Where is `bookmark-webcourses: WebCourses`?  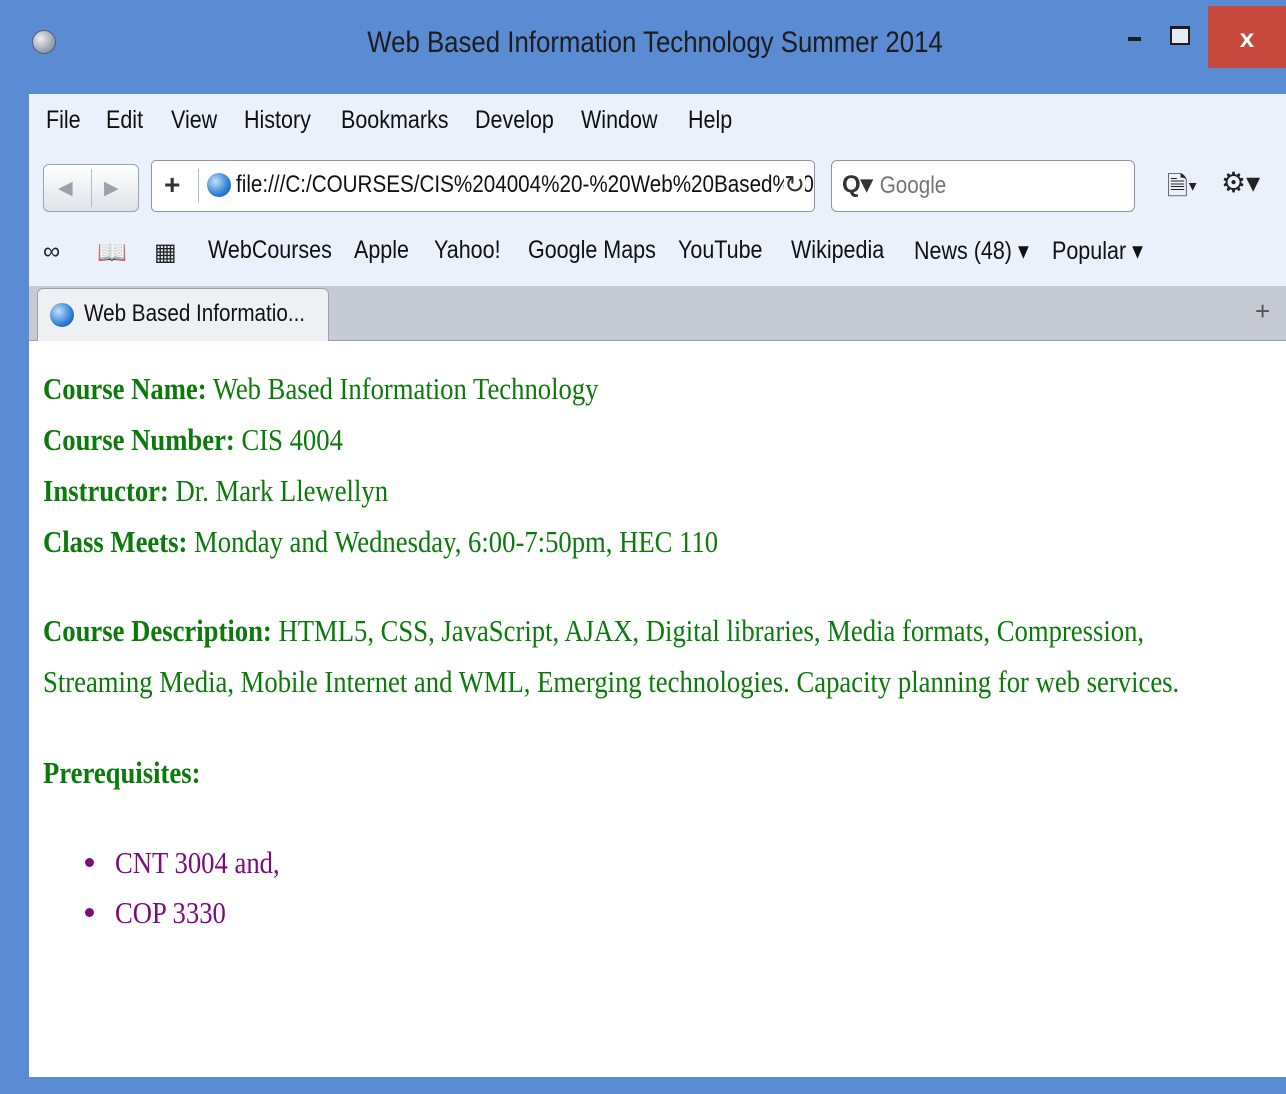 bookmark-webcourses: WebCourses is located at coordinates (270, 250).